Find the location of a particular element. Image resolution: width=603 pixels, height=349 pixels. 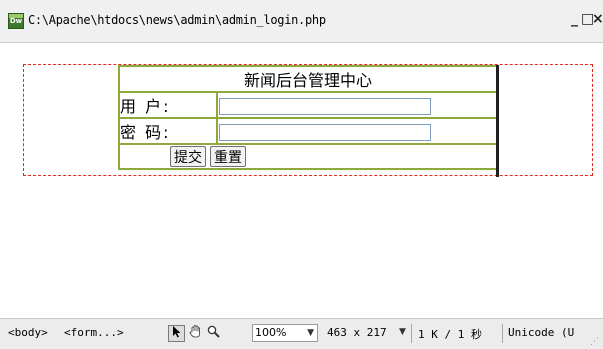

close-button: × is located at coordinates (597, 19).